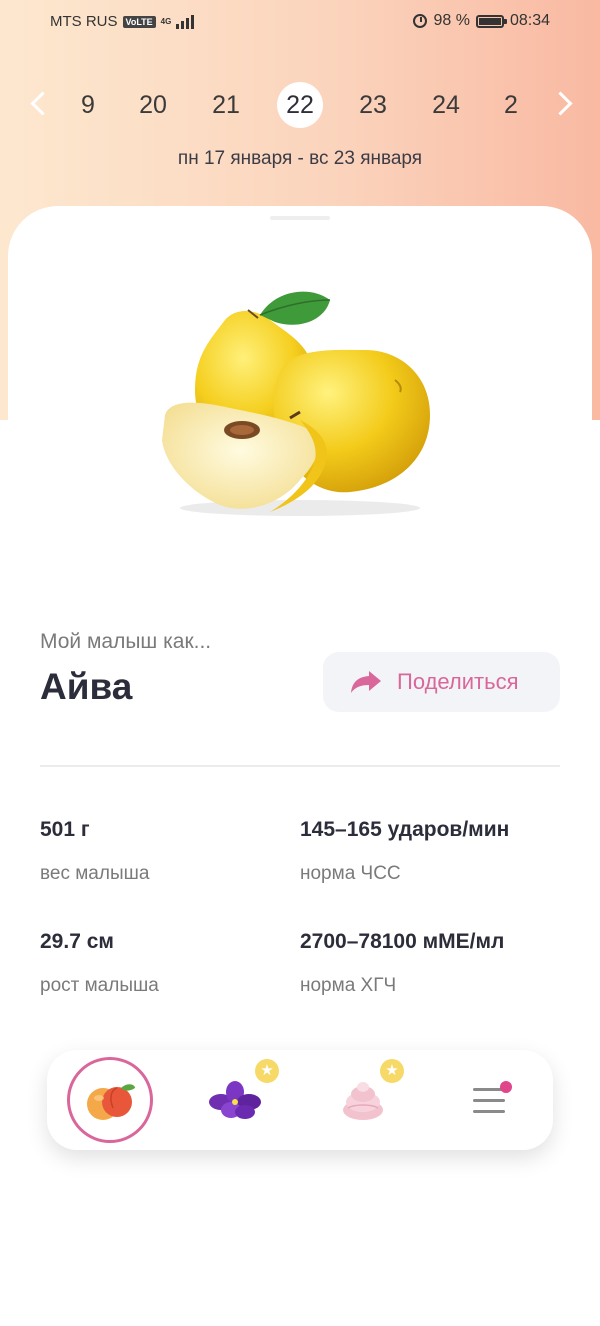 The width and height of the screenshot is (600, 1326). Describe the element at coordinates (226, 105) in the screenshot. I see `day-item: 21` at that location.